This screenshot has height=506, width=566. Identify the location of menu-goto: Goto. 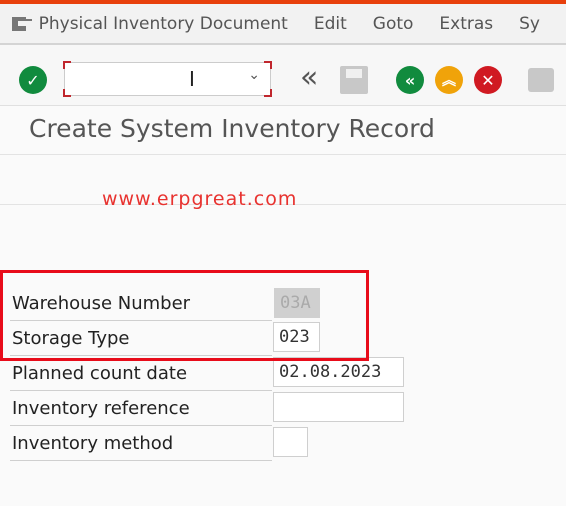
(393, 24).